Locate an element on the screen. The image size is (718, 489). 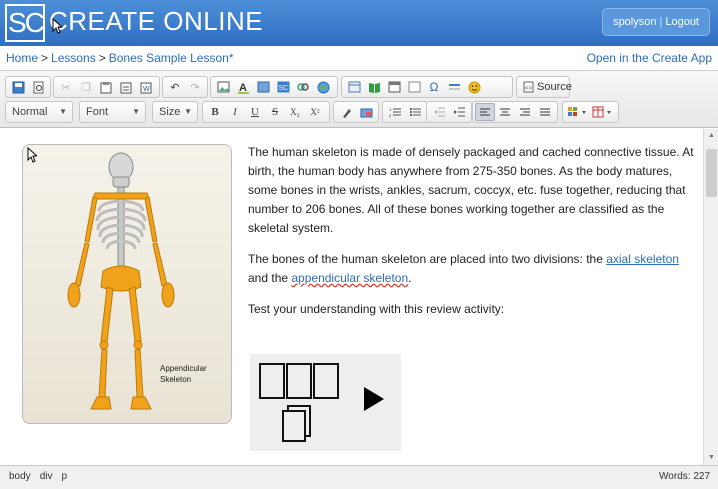
omega-icon: Ω is located at coordinates (434, 87).